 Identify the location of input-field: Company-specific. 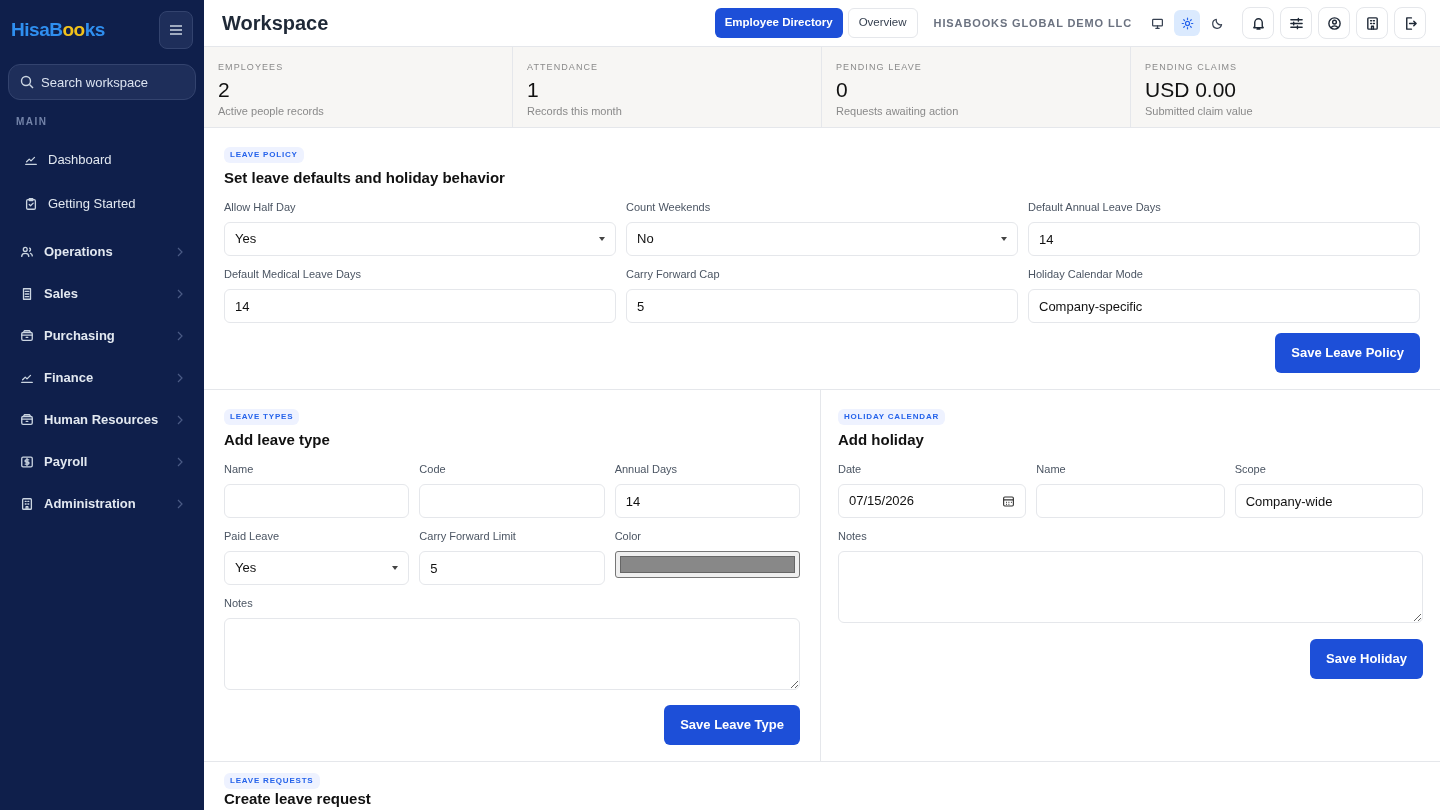
(1224, 306).